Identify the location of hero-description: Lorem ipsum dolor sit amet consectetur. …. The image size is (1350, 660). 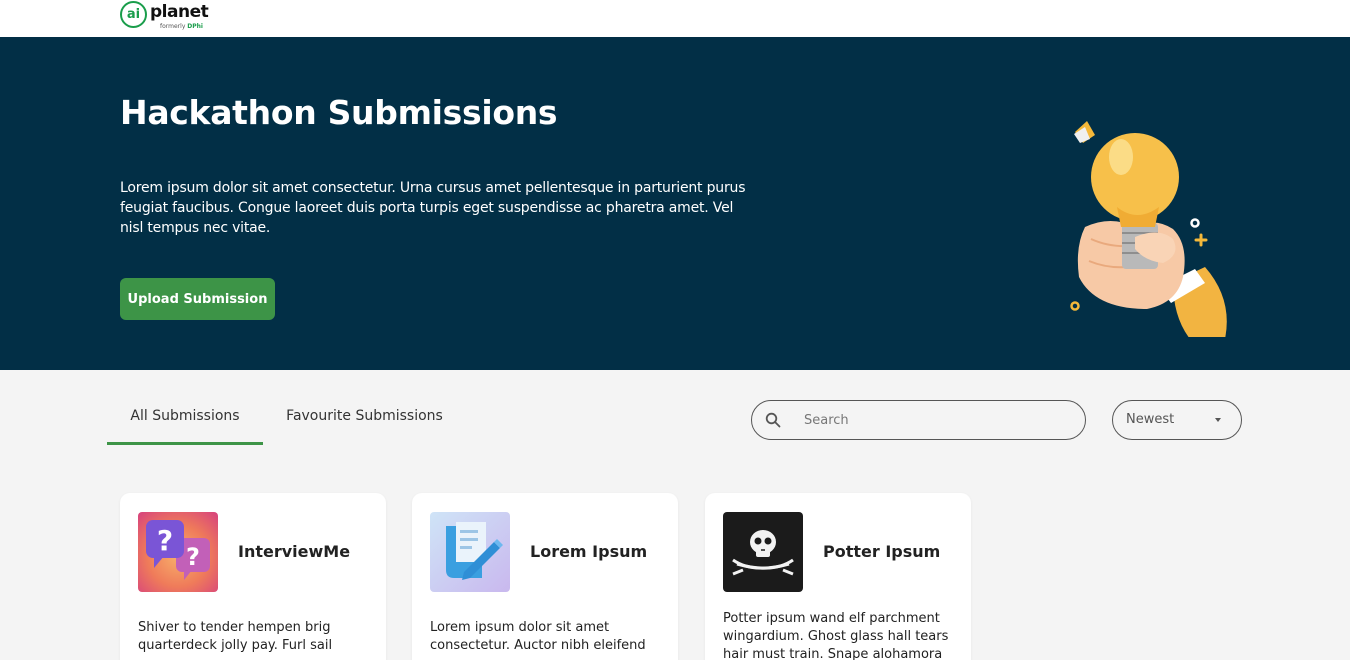
(433, 208).